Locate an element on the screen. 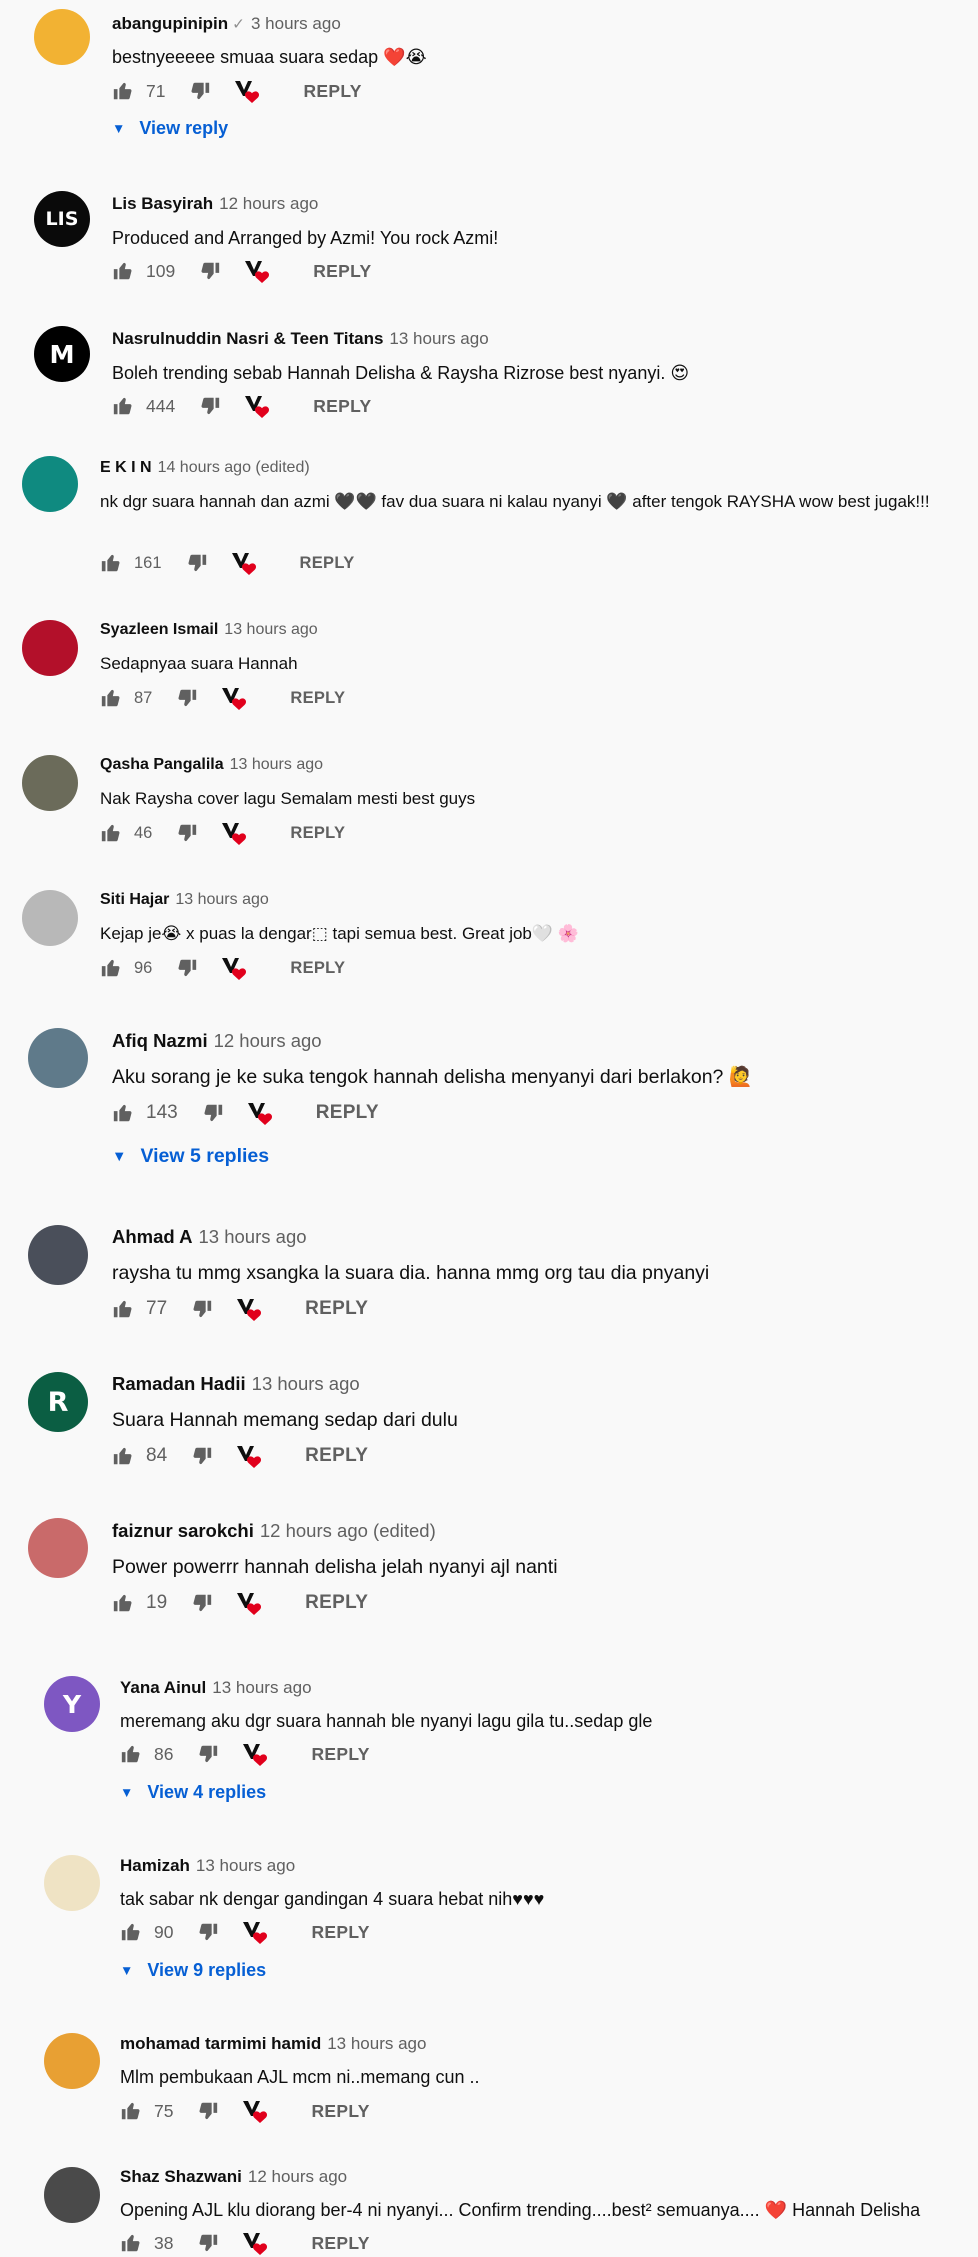  view-replies-button: ▼ View reply is located at coordinates (170, 128).